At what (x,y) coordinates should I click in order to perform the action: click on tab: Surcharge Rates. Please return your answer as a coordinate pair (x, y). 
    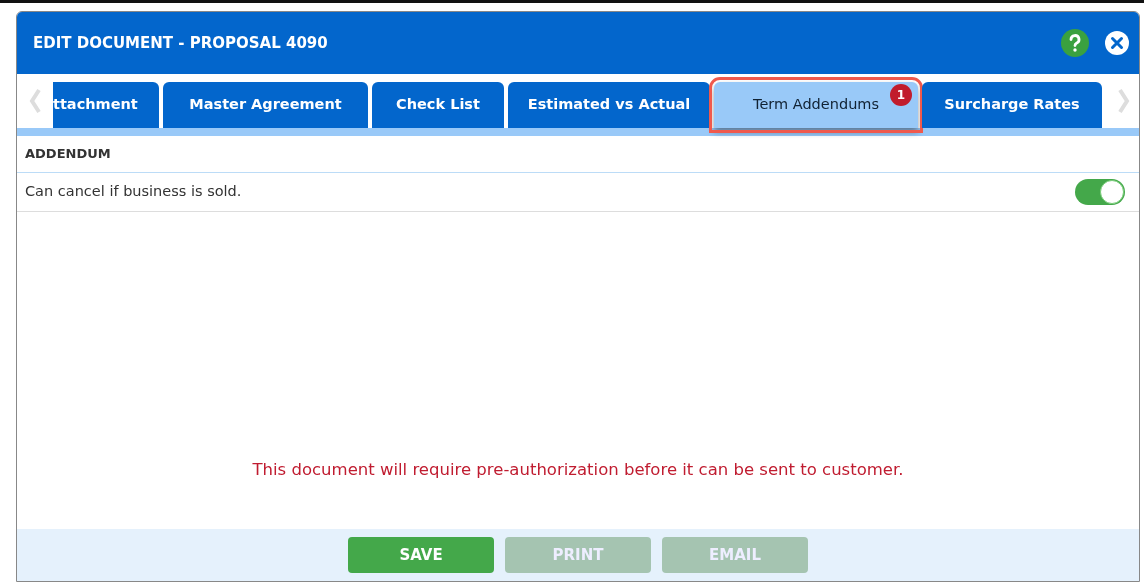
    Looking at the image, I should click on (1012, 105).